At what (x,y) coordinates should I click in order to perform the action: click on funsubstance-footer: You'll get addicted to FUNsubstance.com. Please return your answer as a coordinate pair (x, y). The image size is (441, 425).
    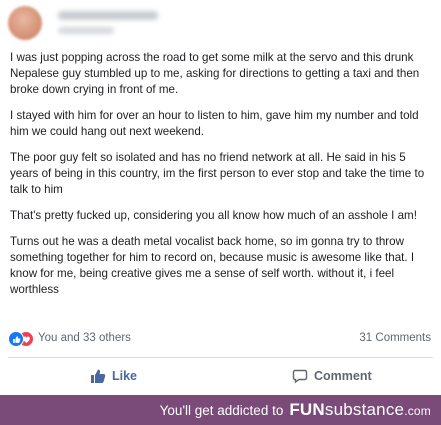
    Looking at the image, I should click on (220, 410).